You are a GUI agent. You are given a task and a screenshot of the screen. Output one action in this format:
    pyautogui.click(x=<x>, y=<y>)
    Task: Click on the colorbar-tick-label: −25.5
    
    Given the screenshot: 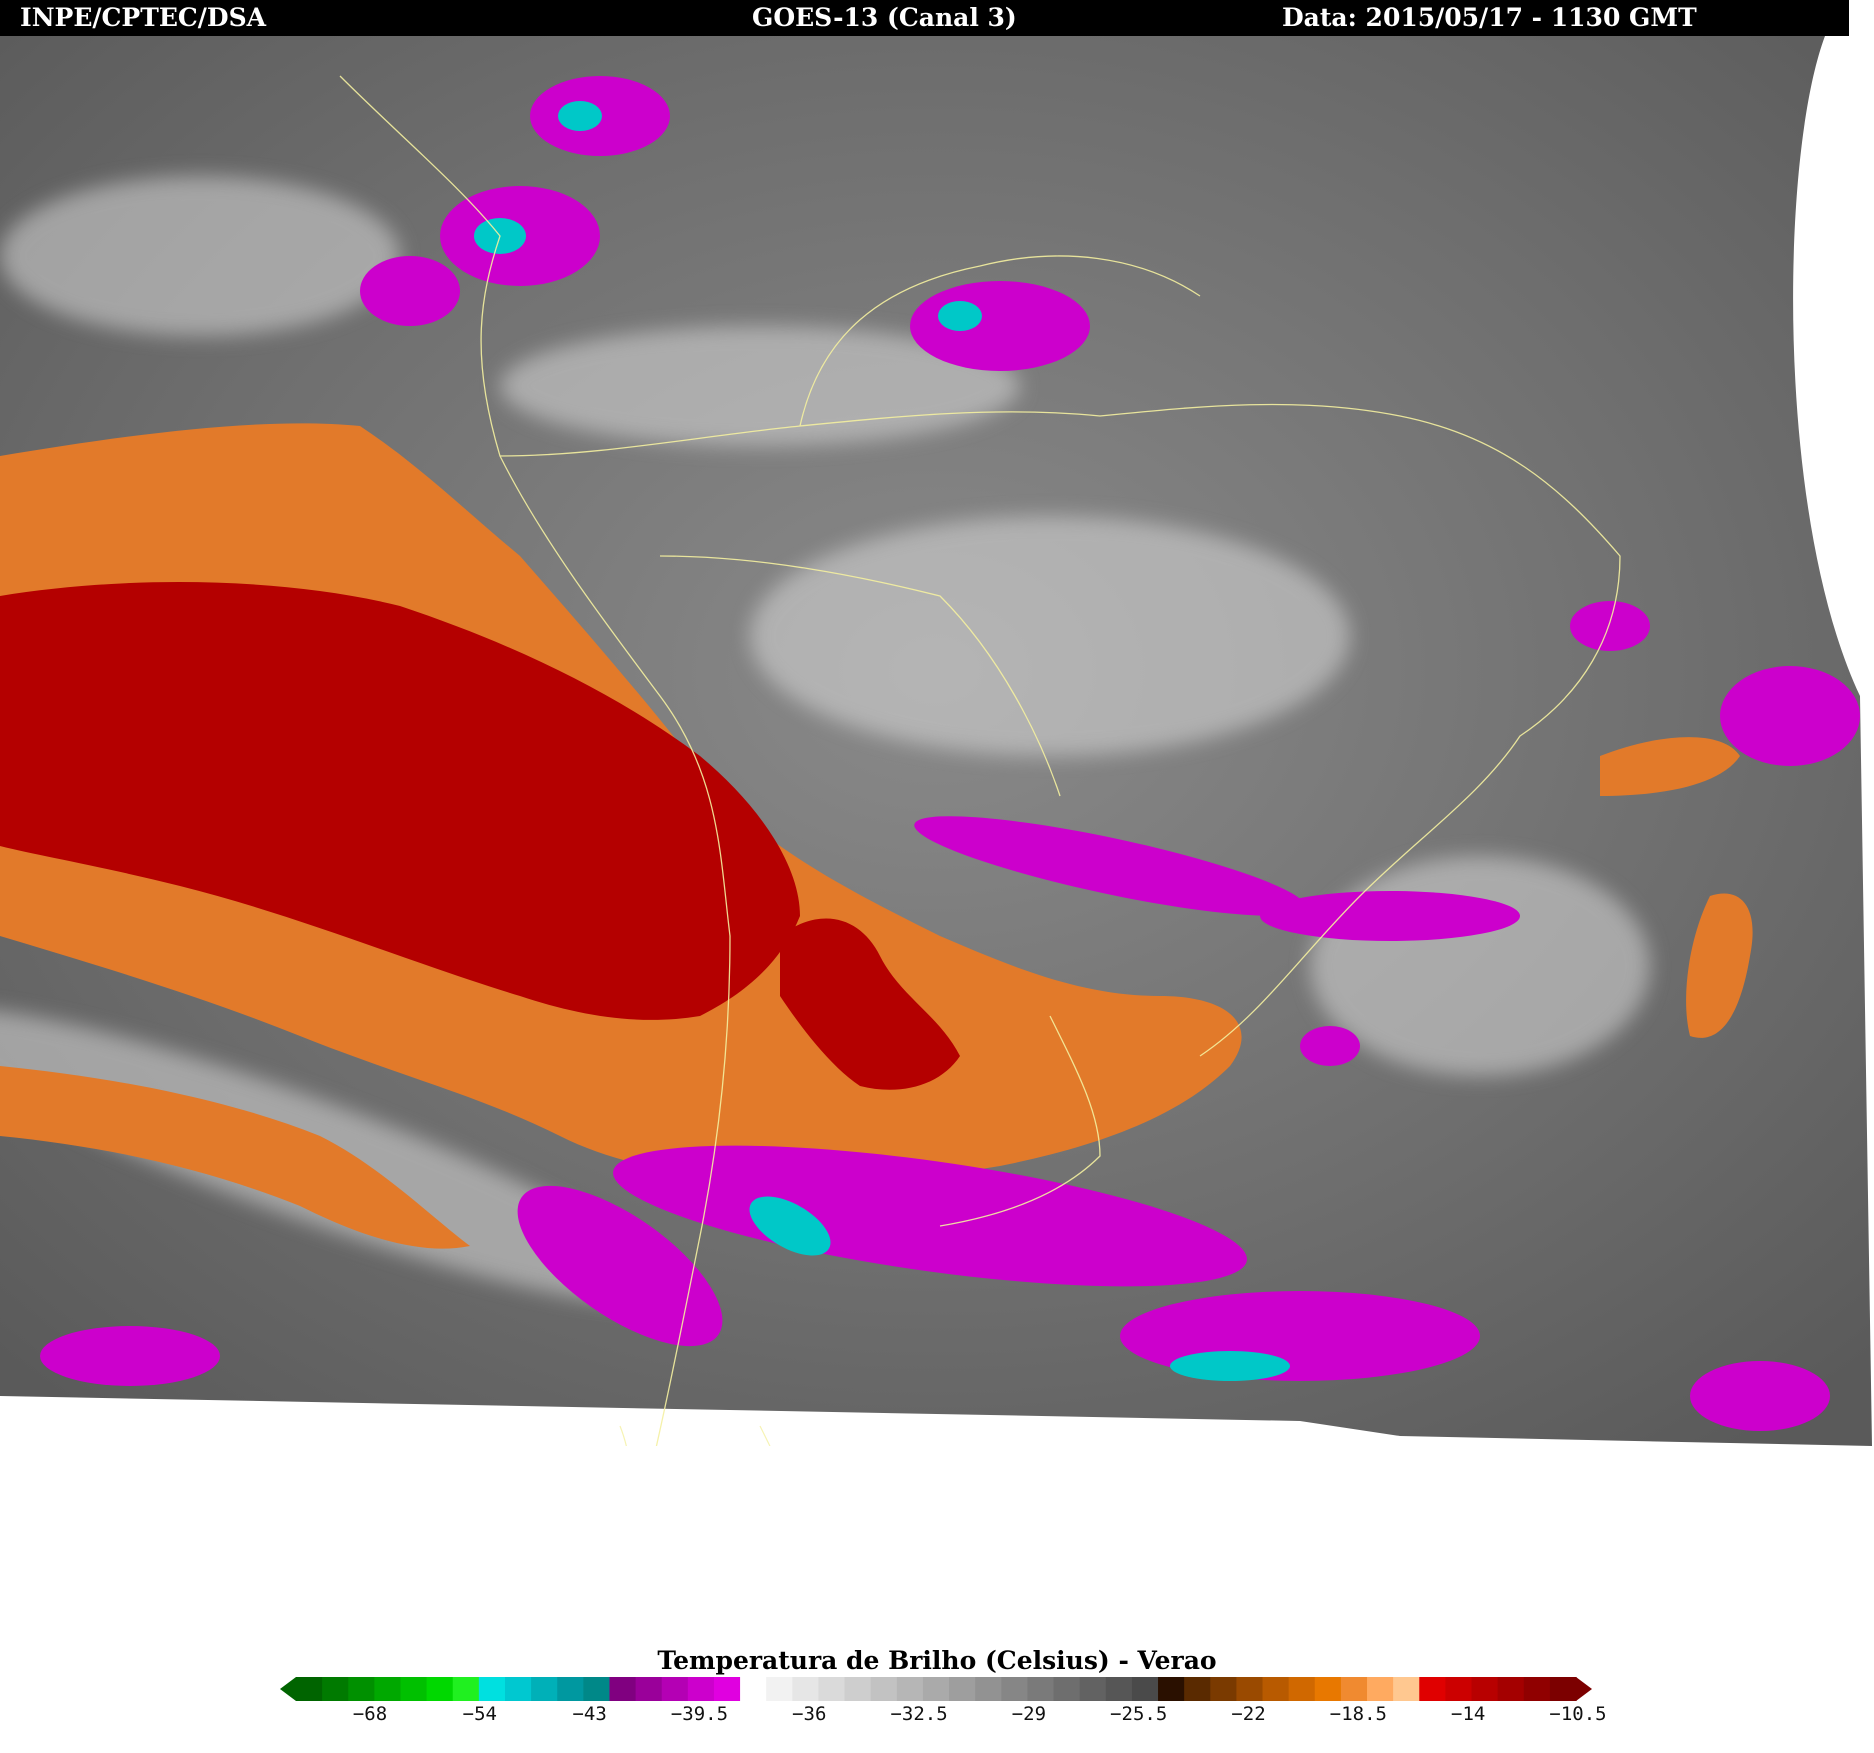 What is the action you would take?
    pyautogui.click(x=1139, y=1714)
    